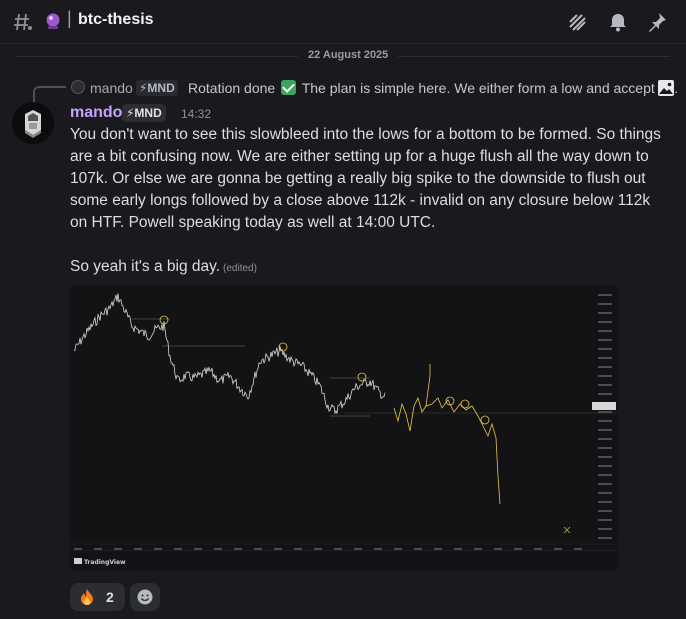 This screenshot has width=686, height=619. Describe the element at coordinates (145, 266) in the screenshot. I see `message-line-2-text: So yeah it's a big day.` at that location.